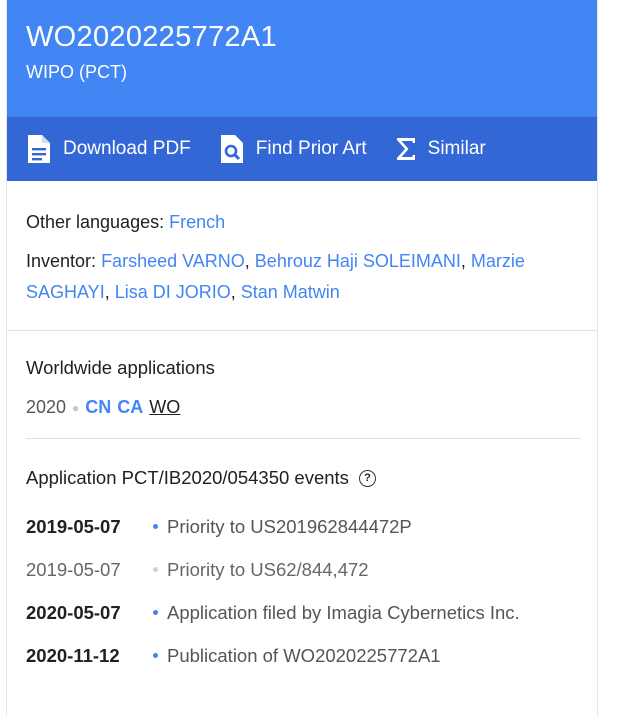 This screenshot has width=631, height=716. What do you see at coordinates (39, 149) in the screenshot?
I see `pdf-file-icon` at bounding box center [39, 149].